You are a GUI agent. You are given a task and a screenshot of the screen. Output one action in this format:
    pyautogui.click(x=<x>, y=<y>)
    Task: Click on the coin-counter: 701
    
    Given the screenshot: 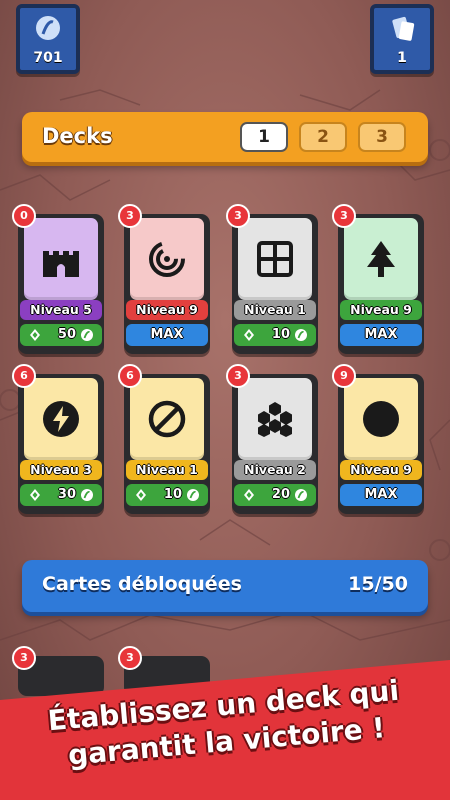 What is the action you would take?
    pyautogui.click(x=48, y=39)
    